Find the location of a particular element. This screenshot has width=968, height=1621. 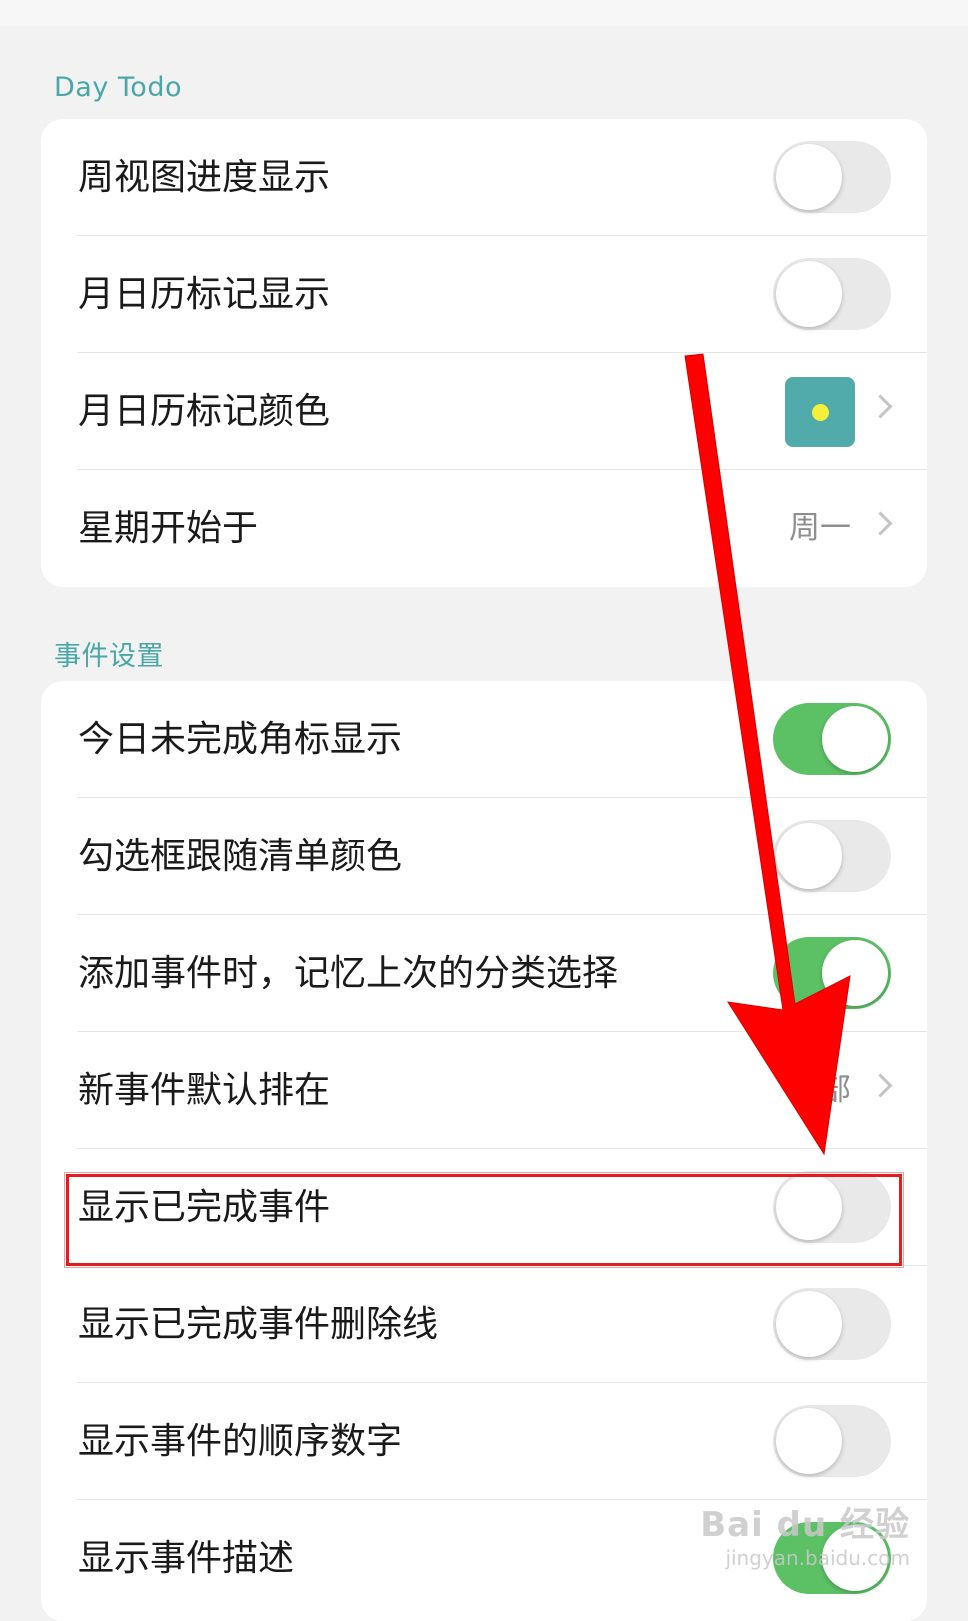

row-marker-color: 月日历标记颜色 is located at coordinates (484, 411).